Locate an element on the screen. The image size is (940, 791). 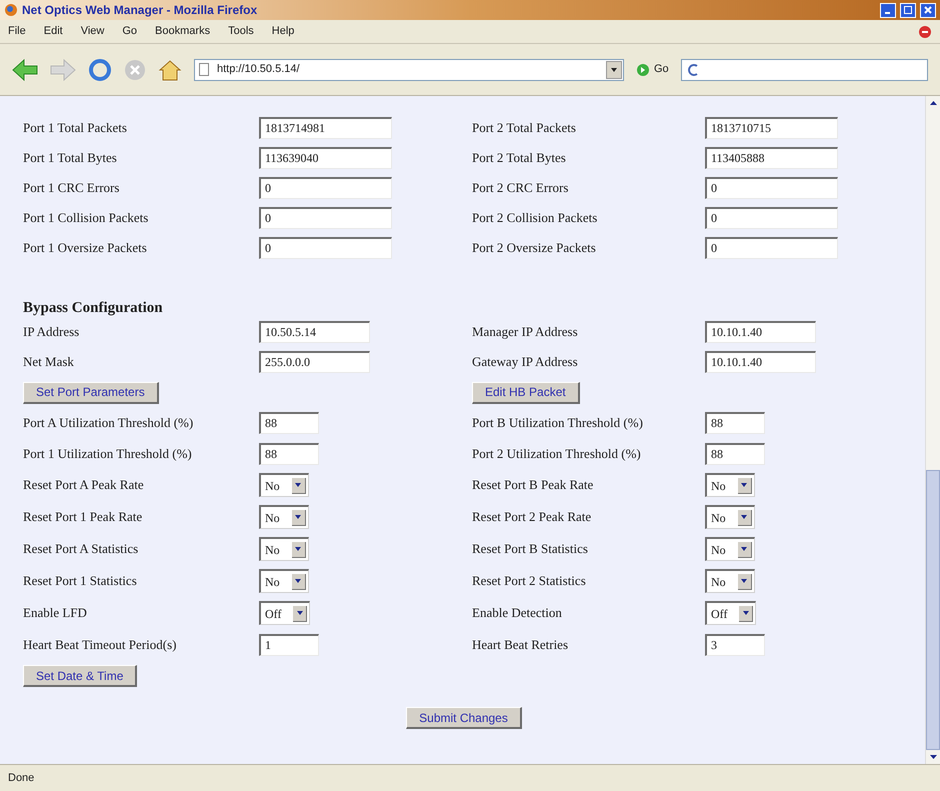
close-button is located at coordinates (928, 10).